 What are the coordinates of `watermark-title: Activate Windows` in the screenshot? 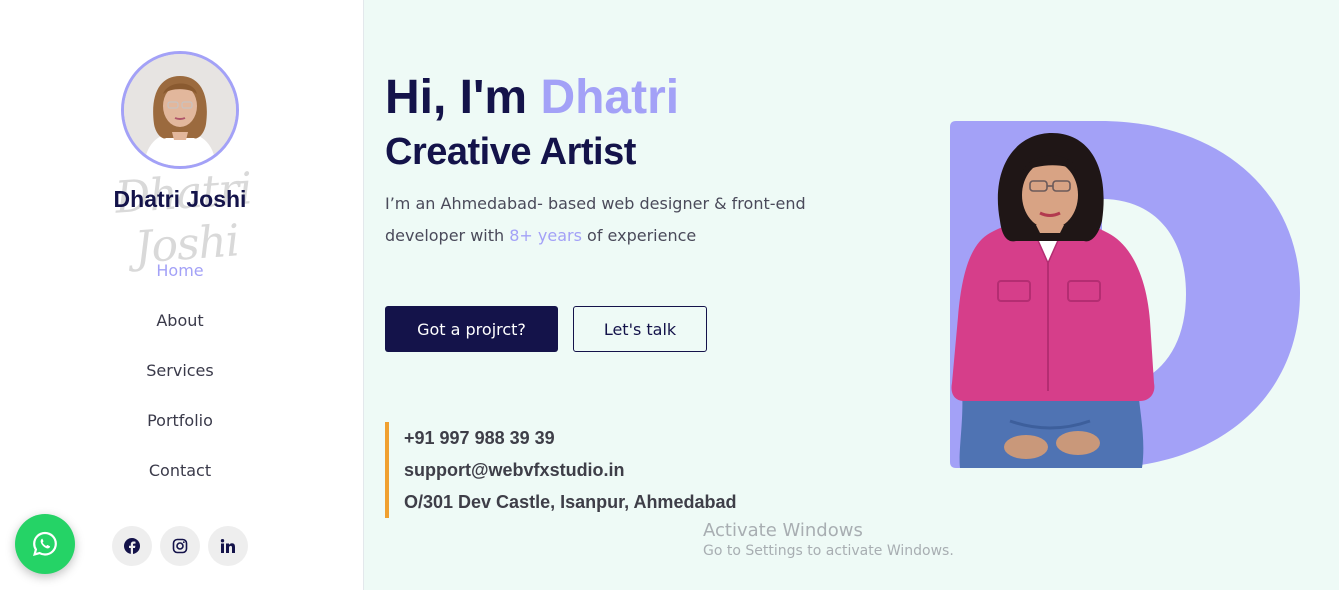 It's located at (783, 530).